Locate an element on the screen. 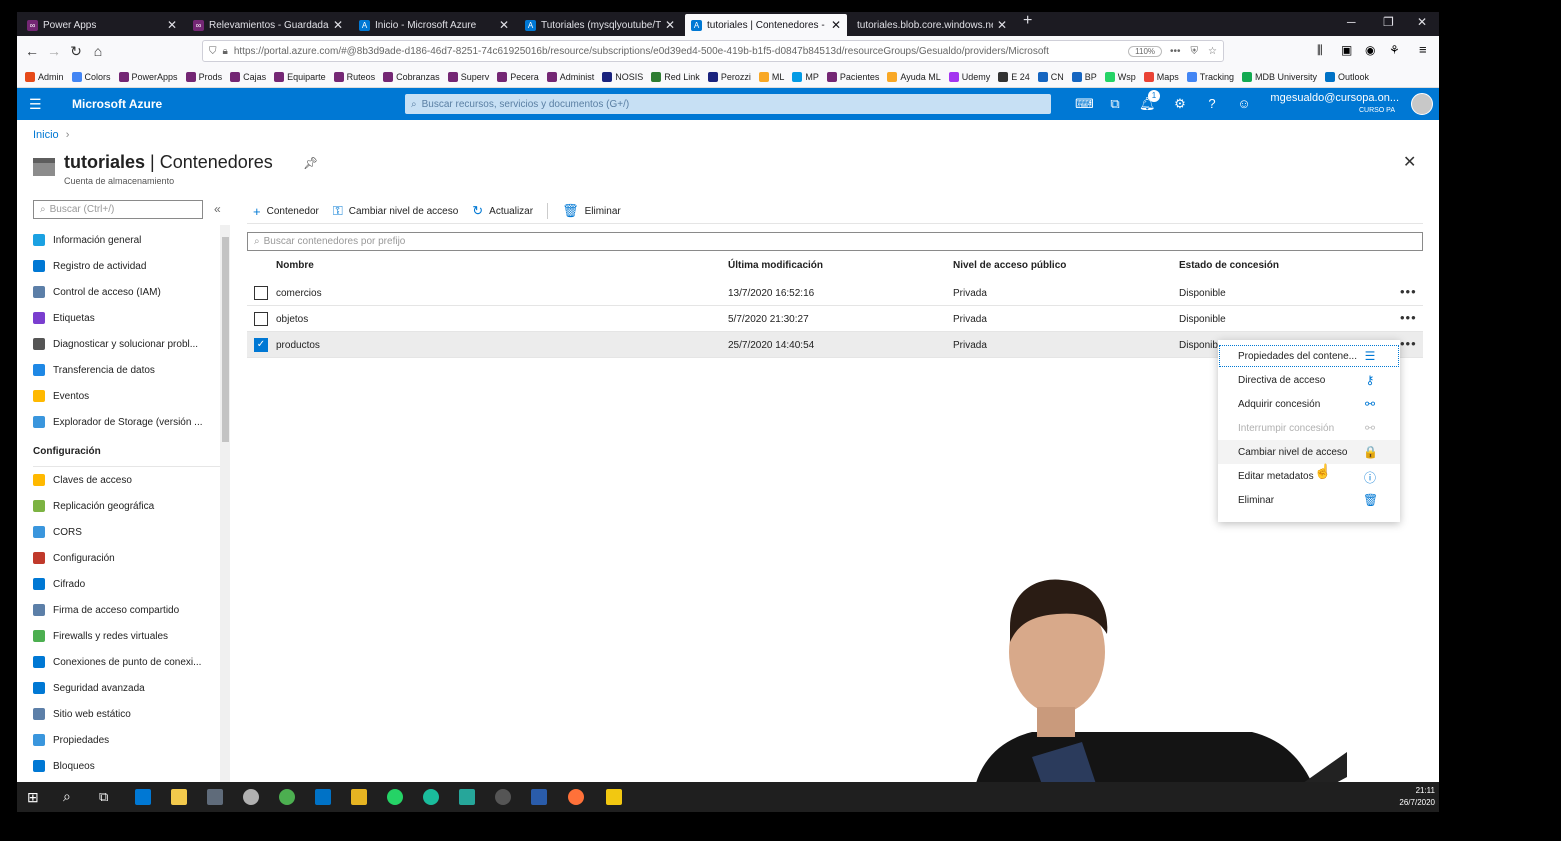  task-view-icon: ⧉ is located at coordinates (103, 797).